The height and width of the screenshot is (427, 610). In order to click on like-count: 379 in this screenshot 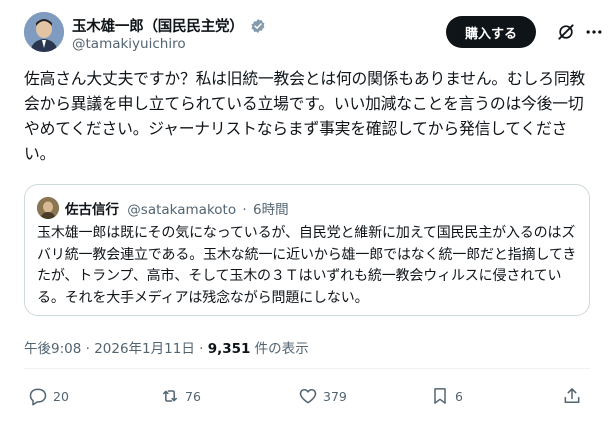, I will do `click(335, 396)`.